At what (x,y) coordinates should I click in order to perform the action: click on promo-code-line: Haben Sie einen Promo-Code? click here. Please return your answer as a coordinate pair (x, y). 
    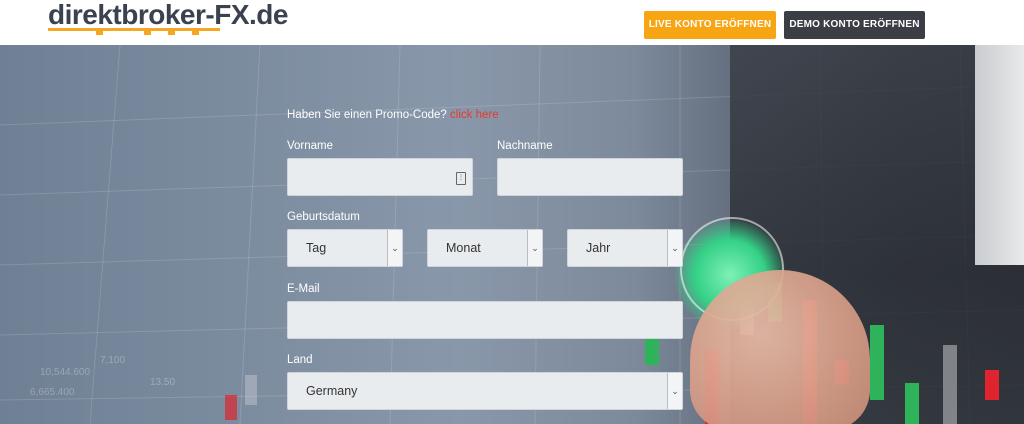
    Looking at the image, I should click on (393, 115).